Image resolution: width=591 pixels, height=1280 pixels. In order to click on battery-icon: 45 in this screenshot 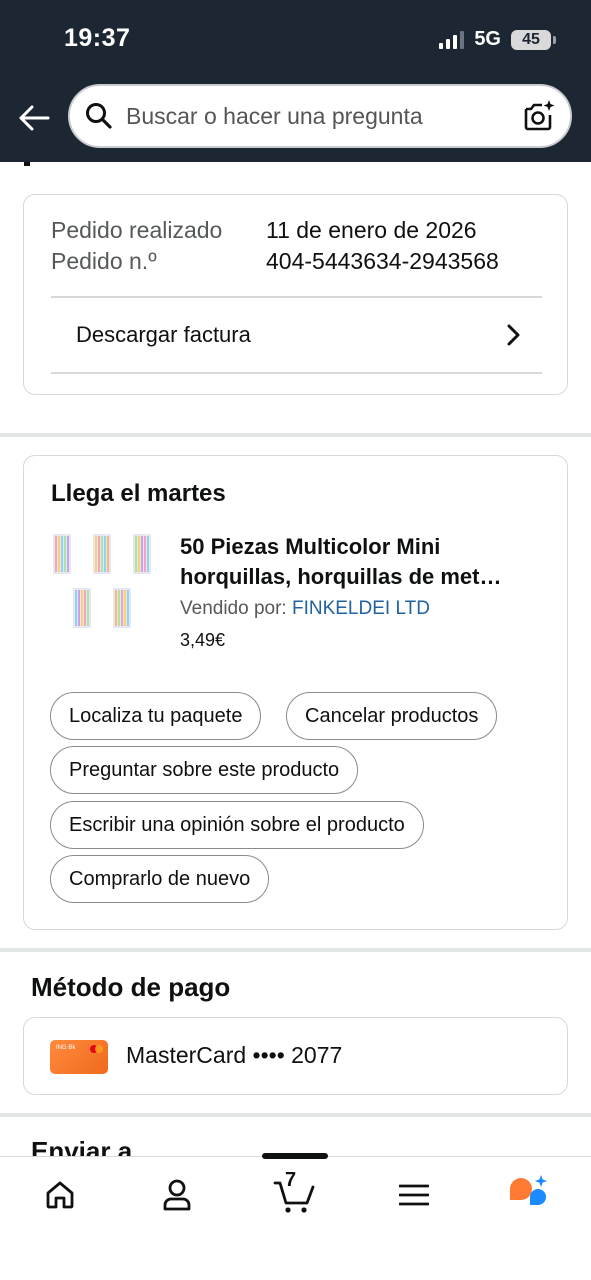, I will do `click(533, 39)`.